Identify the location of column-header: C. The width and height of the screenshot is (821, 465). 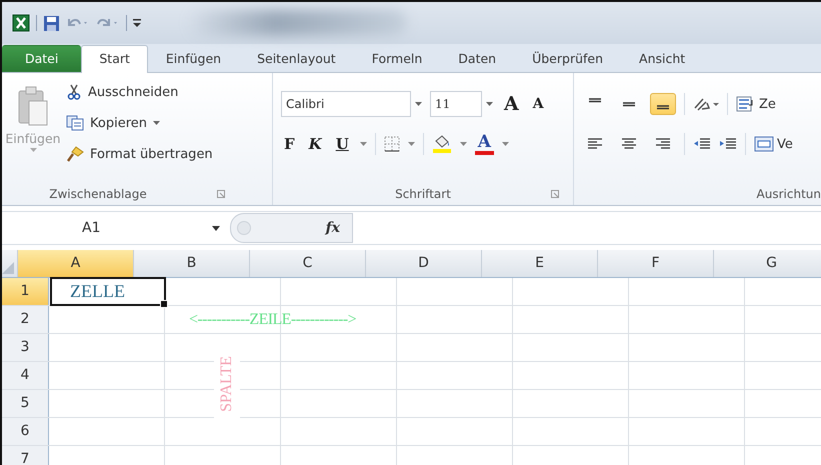
(308, 263).